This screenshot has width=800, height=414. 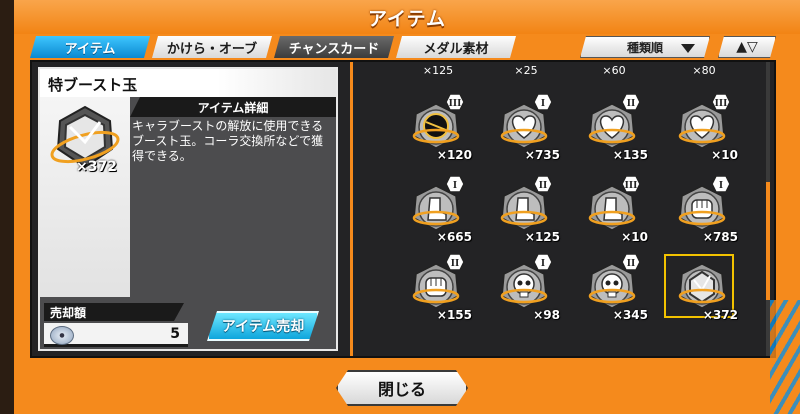 I want to click on grid-item: III ×120, so click(x=437, y=127).